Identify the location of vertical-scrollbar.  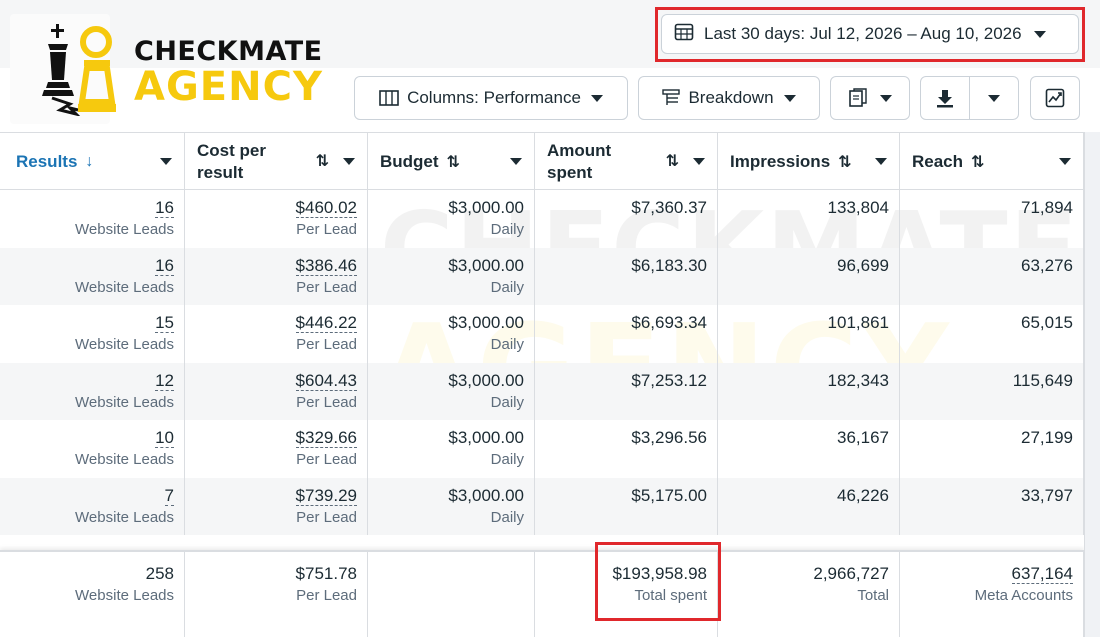
(1092, 384).